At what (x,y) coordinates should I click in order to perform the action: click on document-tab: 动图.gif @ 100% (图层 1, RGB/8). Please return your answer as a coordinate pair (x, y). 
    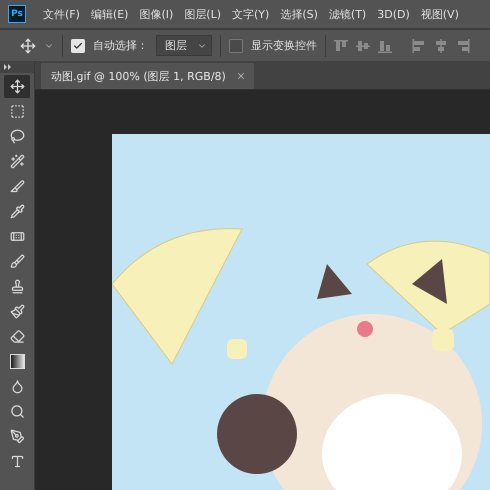
    Looking at the image, I should click on (147, 76).